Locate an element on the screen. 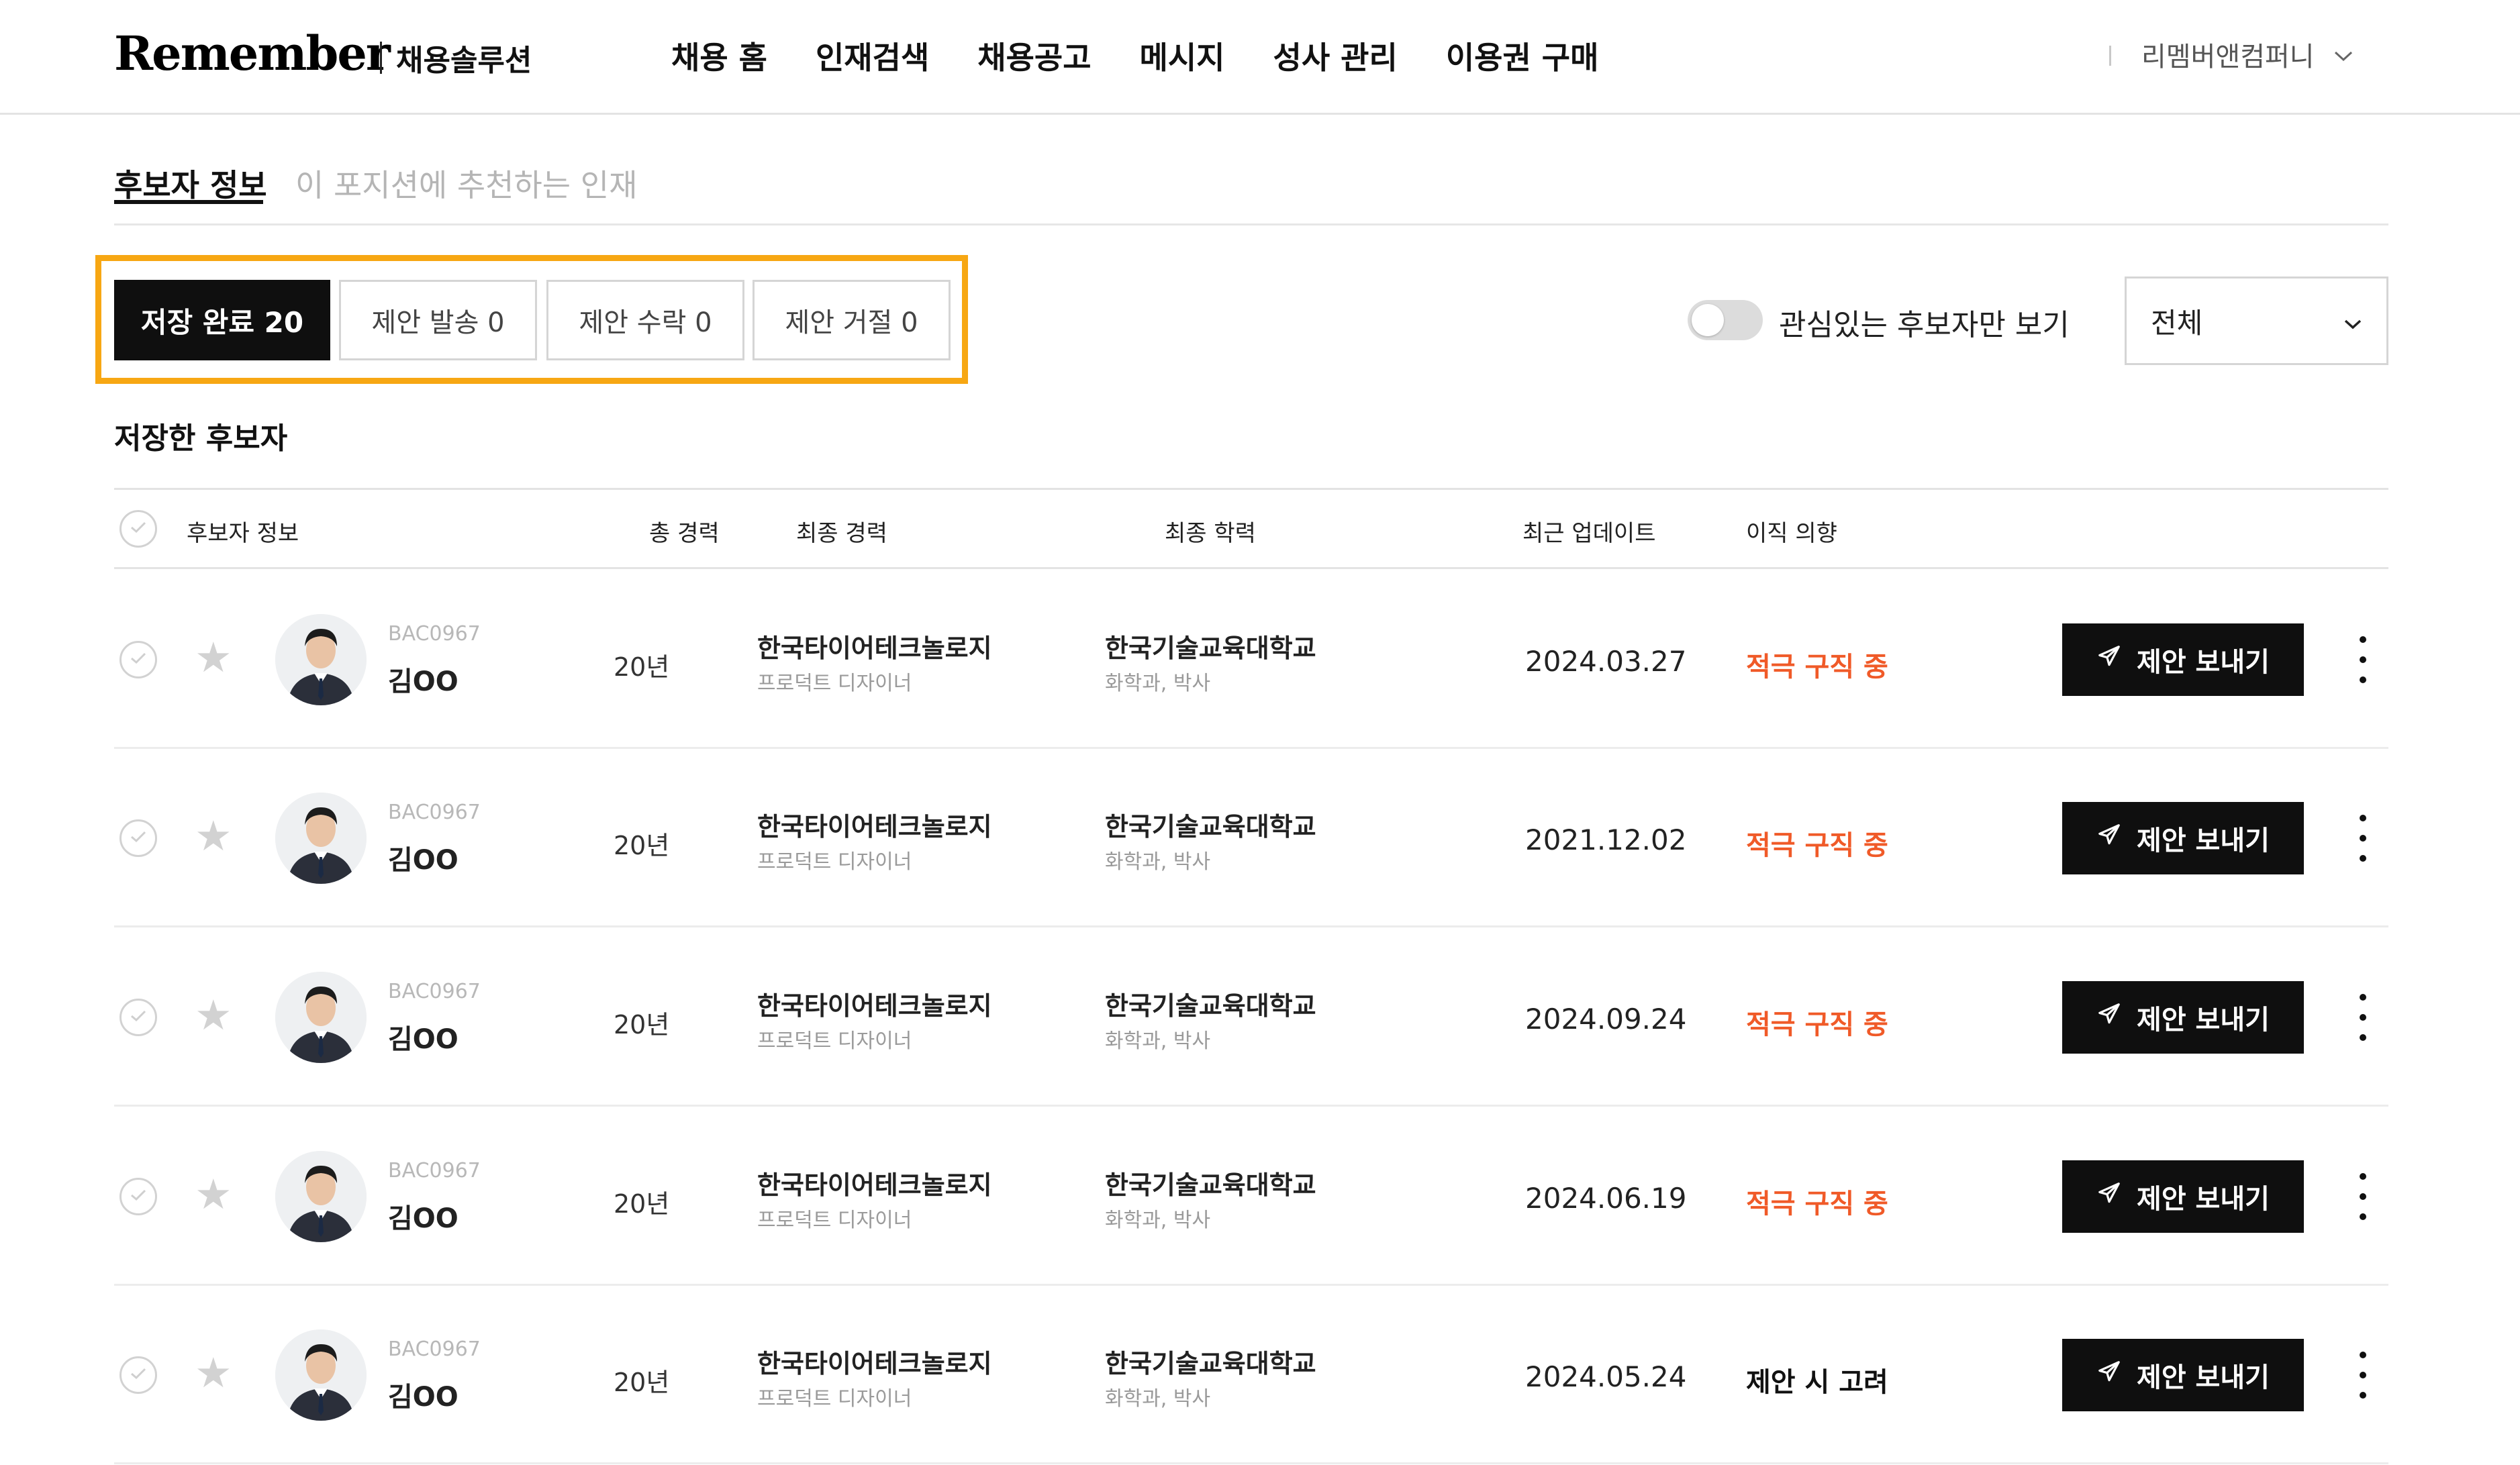 The height and width of the screenshot is (1465, 2520). tab-active-indicator is located at coordinates (188, 202).